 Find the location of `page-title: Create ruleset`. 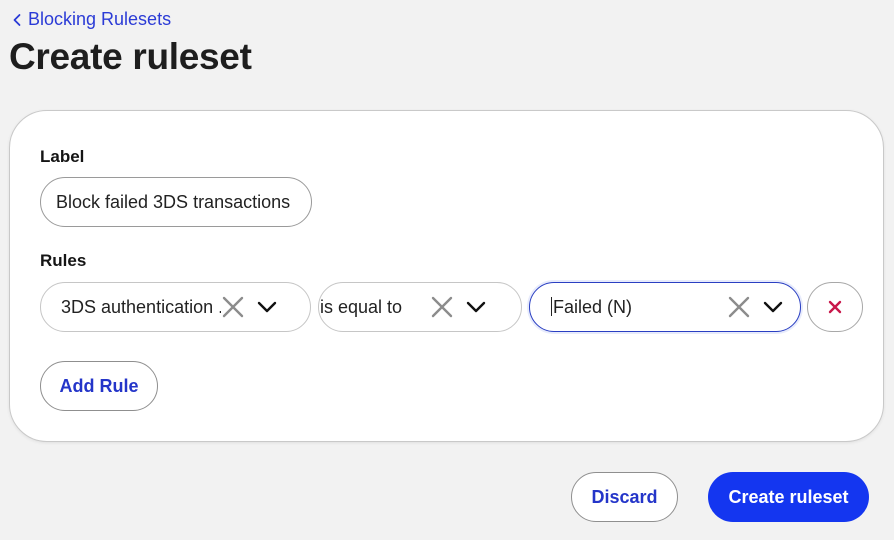

page-title: Create ruleset is located at coordinates (130, 56).